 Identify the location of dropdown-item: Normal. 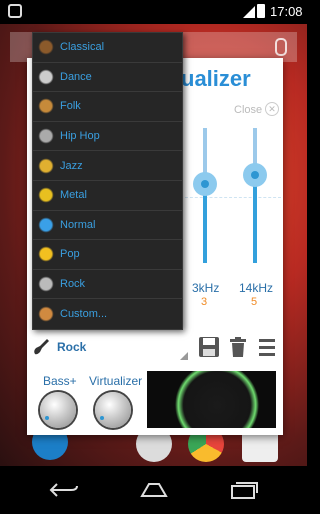
(107, 226).